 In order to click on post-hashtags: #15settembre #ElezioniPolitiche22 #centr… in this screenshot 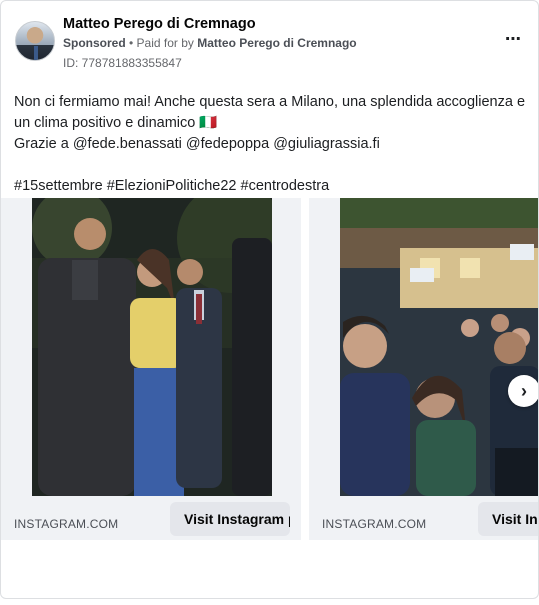, I will do `click(271, 186)`.